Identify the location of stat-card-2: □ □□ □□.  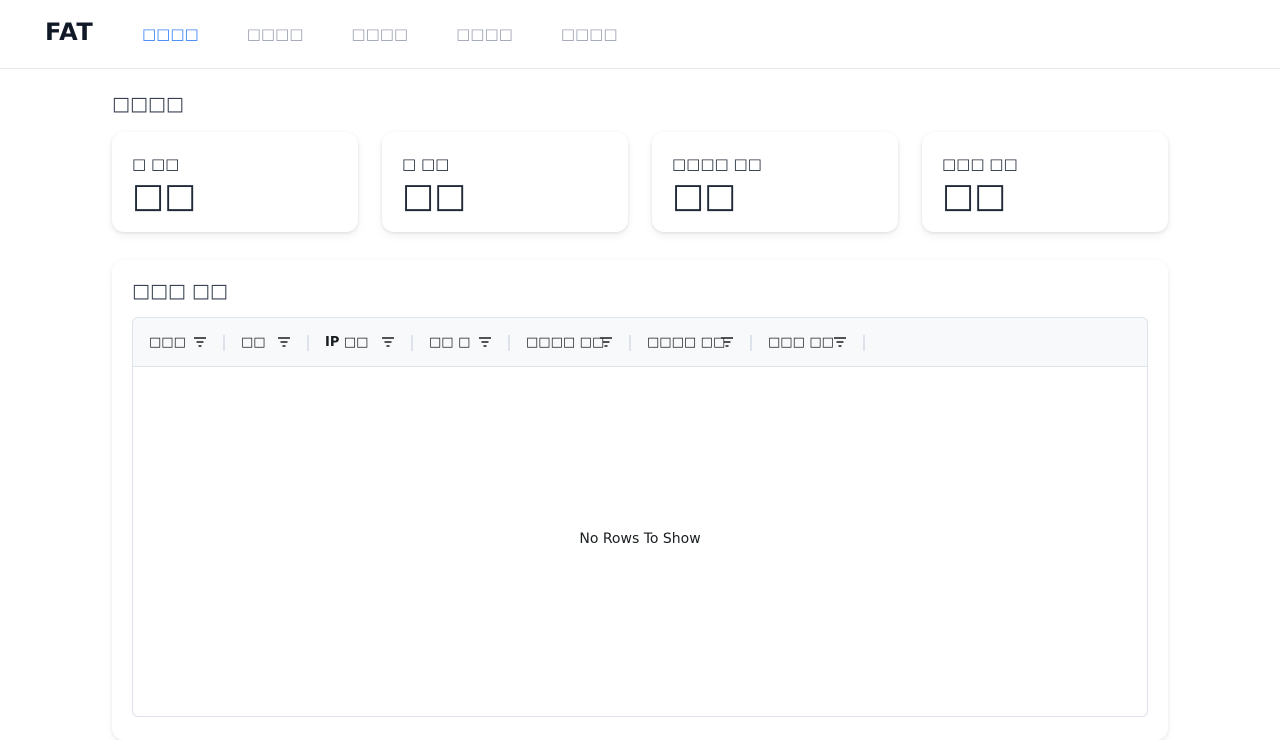
(505, 182).